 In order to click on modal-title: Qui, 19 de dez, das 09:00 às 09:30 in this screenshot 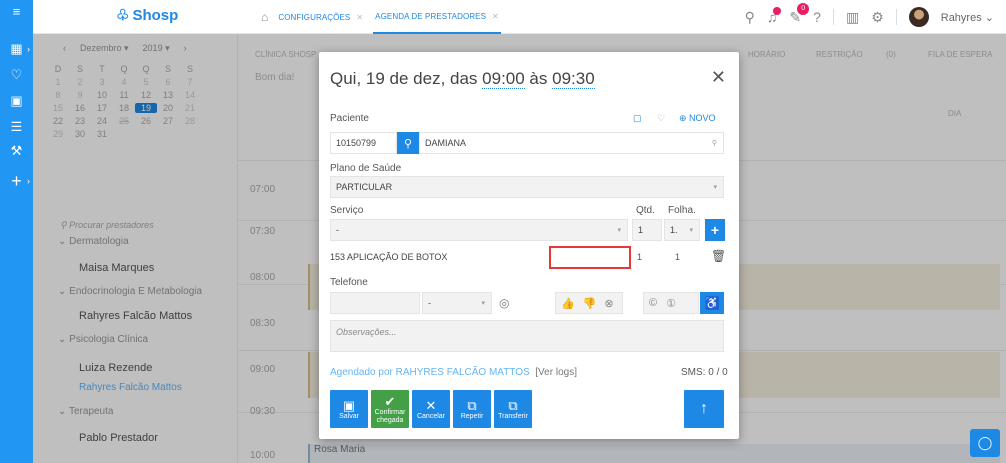, I will do `click(462, 79)`.